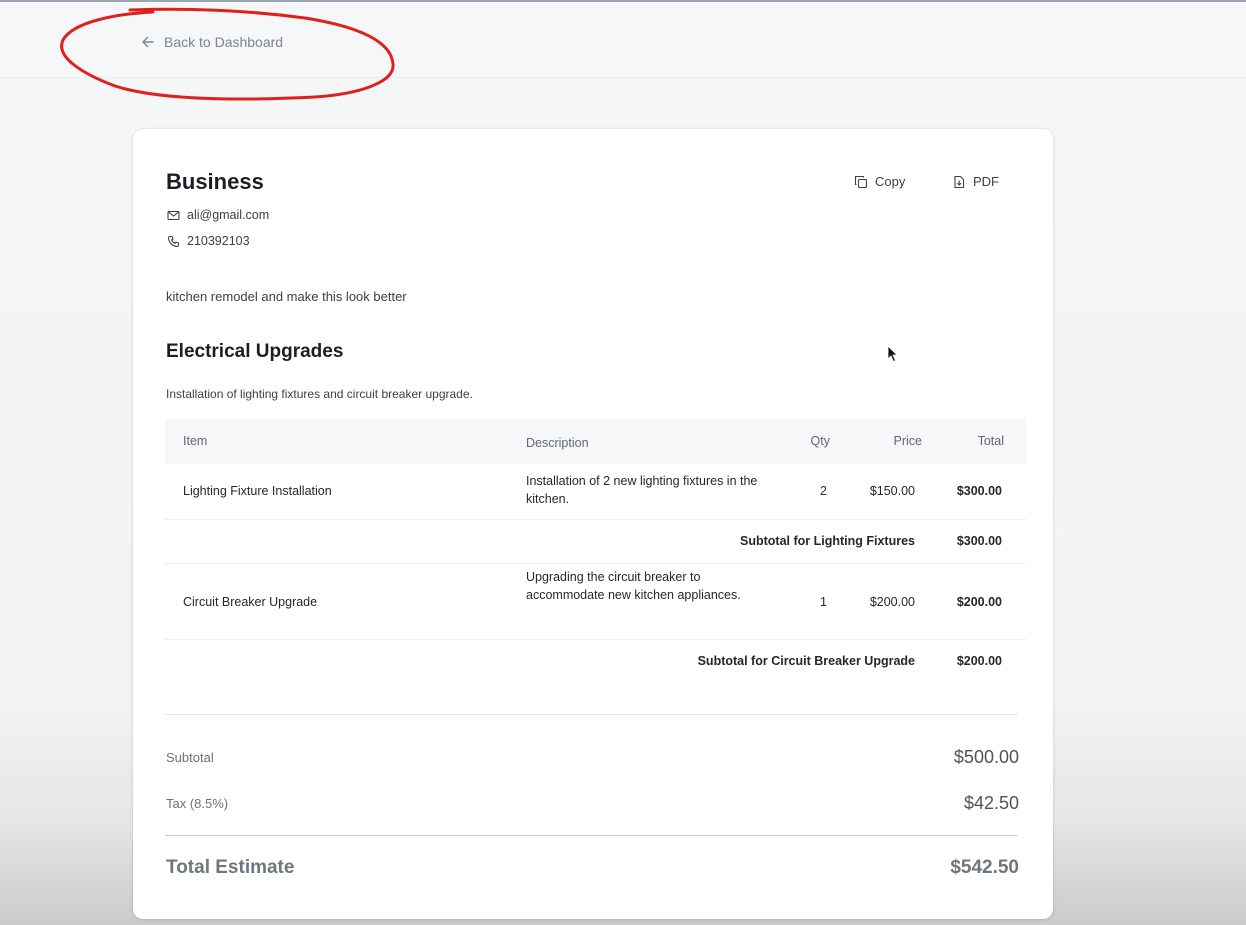  Describe the element at coordinates (173, 215) in the screenshot. I see `mail-icon` at that location.